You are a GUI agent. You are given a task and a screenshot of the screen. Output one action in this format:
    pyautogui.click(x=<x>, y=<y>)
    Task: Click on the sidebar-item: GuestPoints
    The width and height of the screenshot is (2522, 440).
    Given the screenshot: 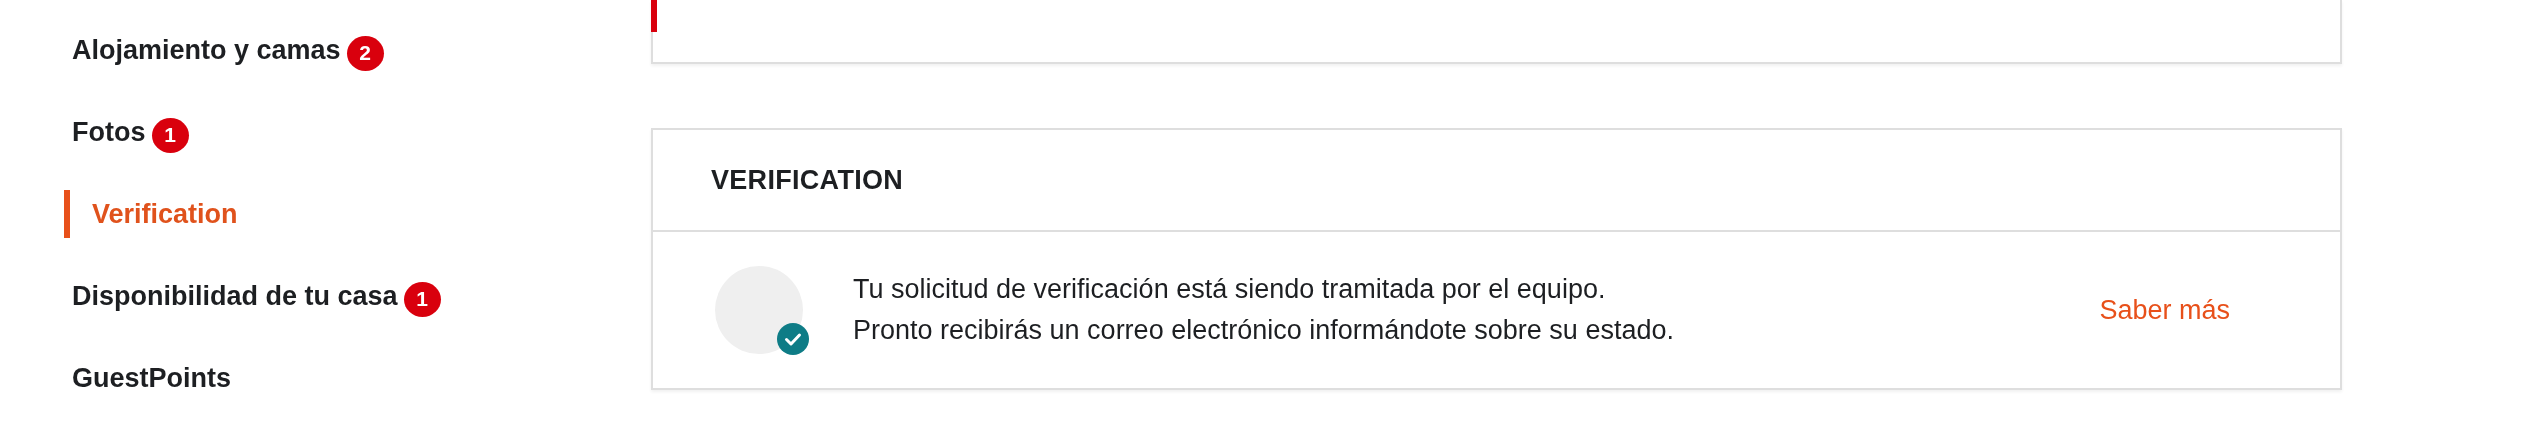 What is the action you would take?
    pyautogui.click(x=148, y=378)
    